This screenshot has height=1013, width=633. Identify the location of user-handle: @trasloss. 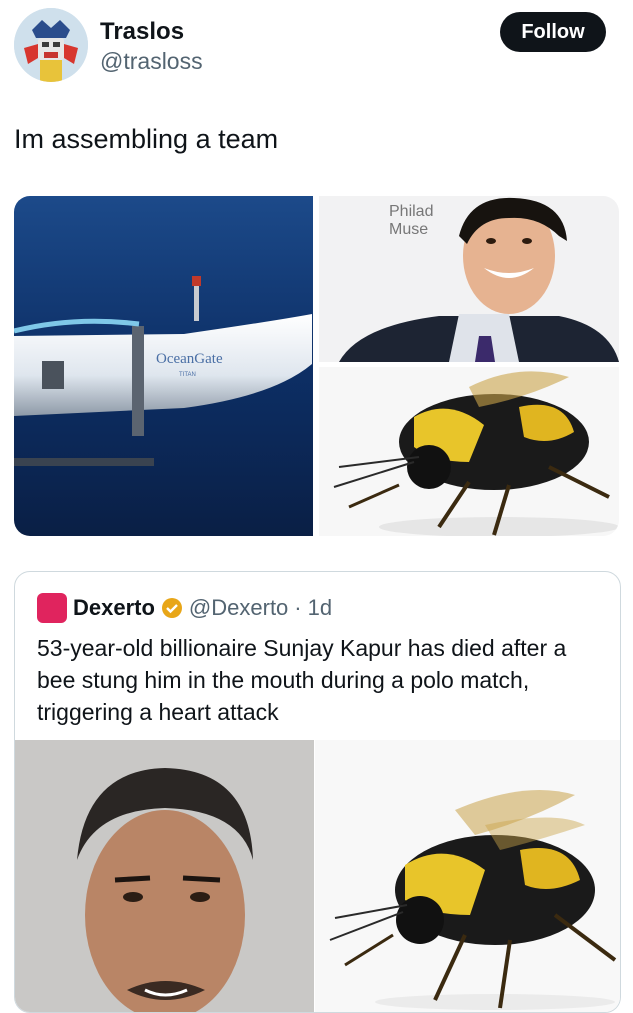
(151, 61).